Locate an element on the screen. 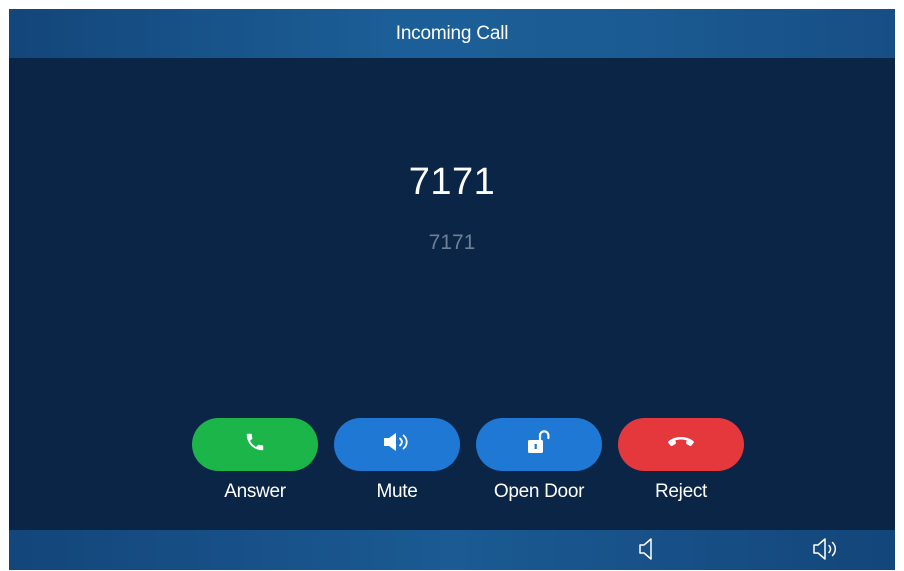 The image size is (904, 571). open-door-action: Open Door is located at coordinates (539, 460).